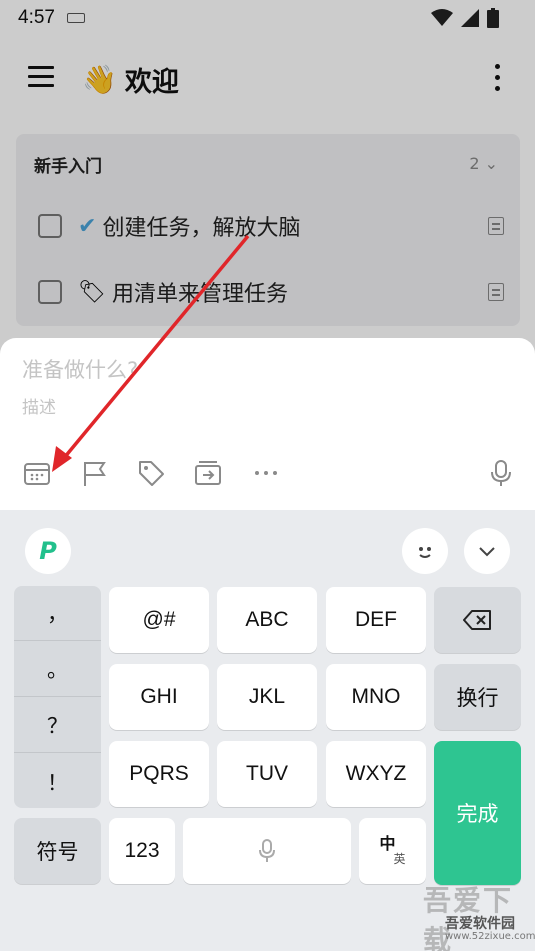  I want to click on space-key, so click(267, 851).